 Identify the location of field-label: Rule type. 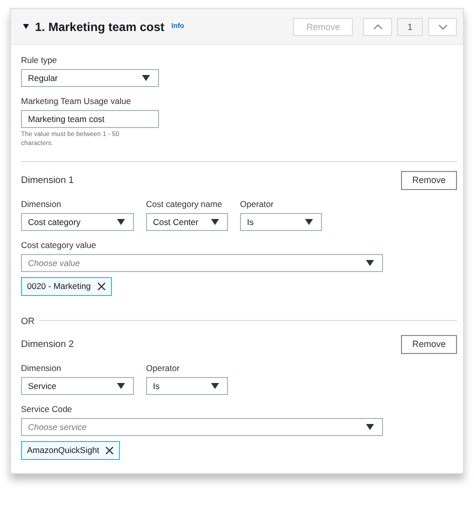
(39, 60).